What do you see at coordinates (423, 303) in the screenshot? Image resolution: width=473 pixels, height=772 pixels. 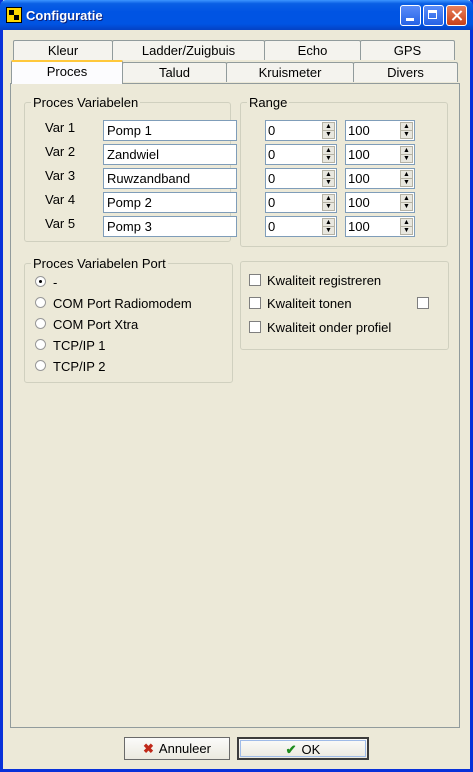 I see `kwaliteit-tonen-extra-checkbox` at bounding box center [423, 303].